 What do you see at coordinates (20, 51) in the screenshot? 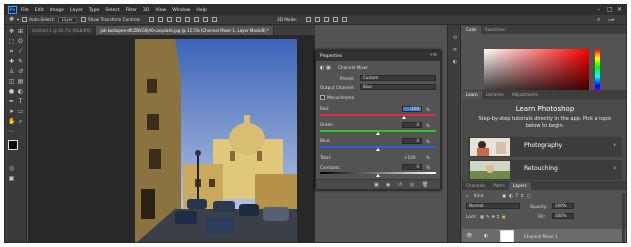
I see `eyedropper-tool-icon: ⁄` at bounding box center [20, 51].